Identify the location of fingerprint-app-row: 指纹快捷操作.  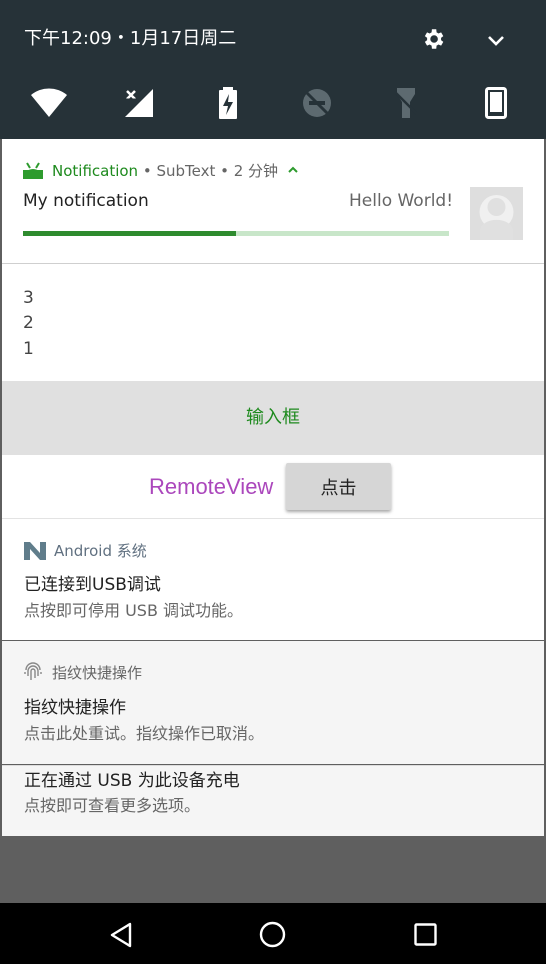
(83, 674).